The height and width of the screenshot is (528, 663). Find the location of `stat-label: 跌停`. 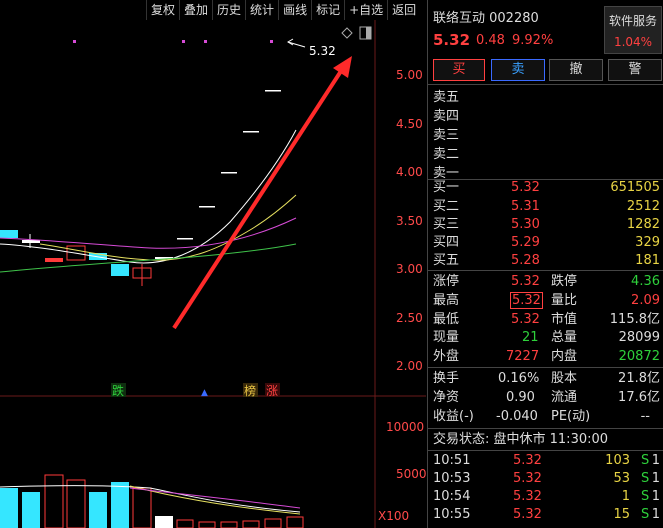

stat-label: 跌停 is located at coordinates (564, 281).